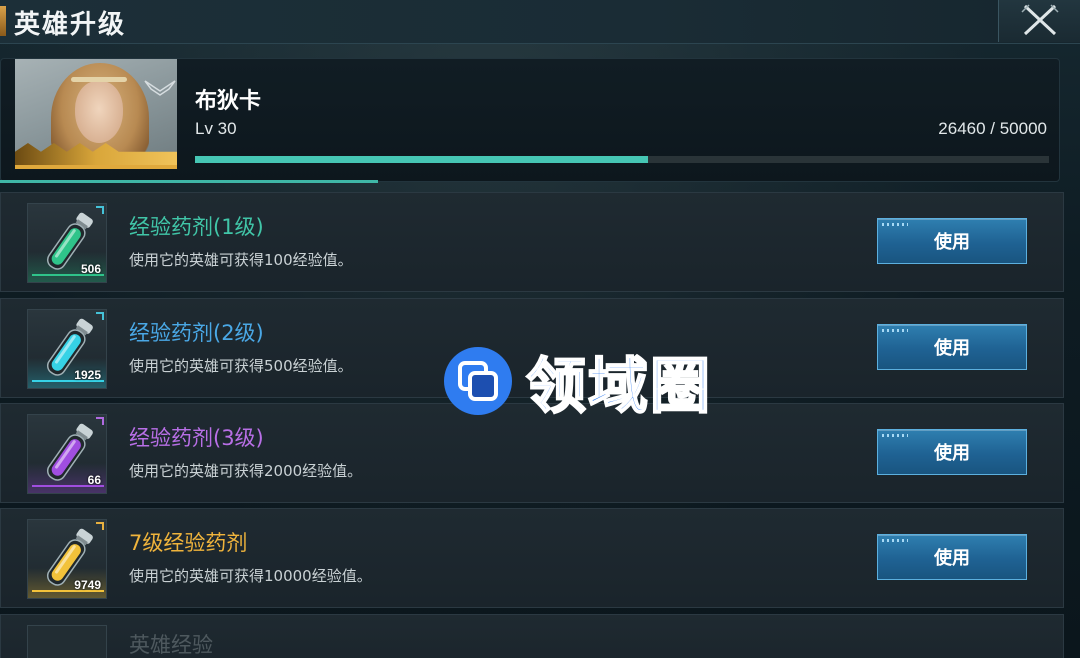 The height and width of the screenshot is (658, 1080). Describe the element at coordinates (992, 128) in the screenshot. I see `hero-exp-value: 26460 / 50000` at that location.